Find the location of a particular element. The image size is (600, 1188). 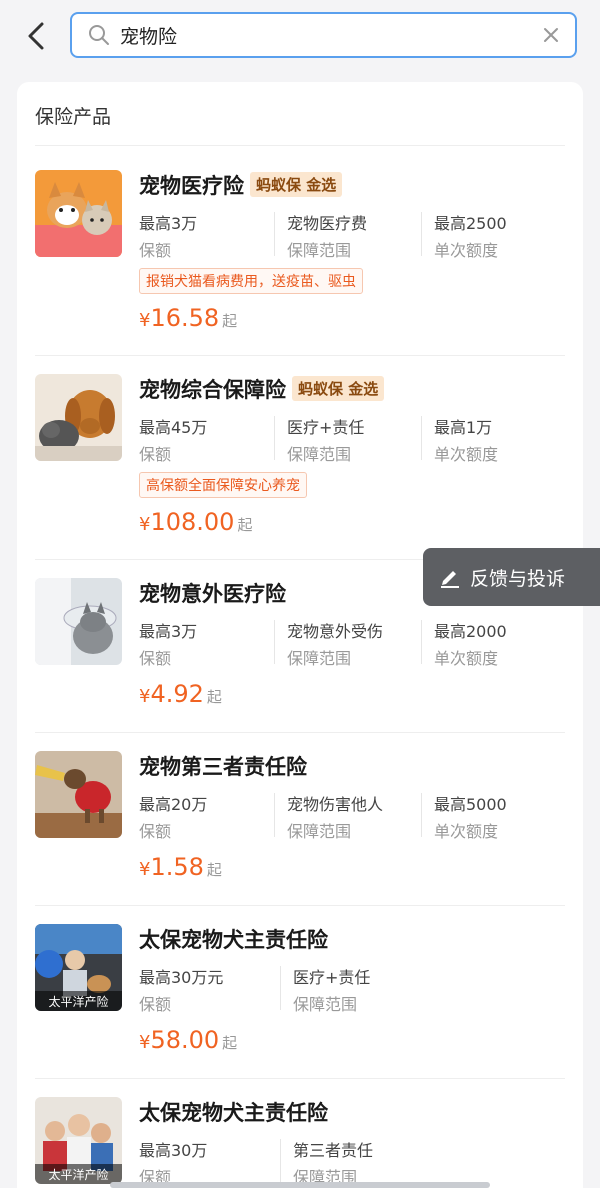

stat-coverage: 最高20万 保额 is located at coordinates (173, 816).